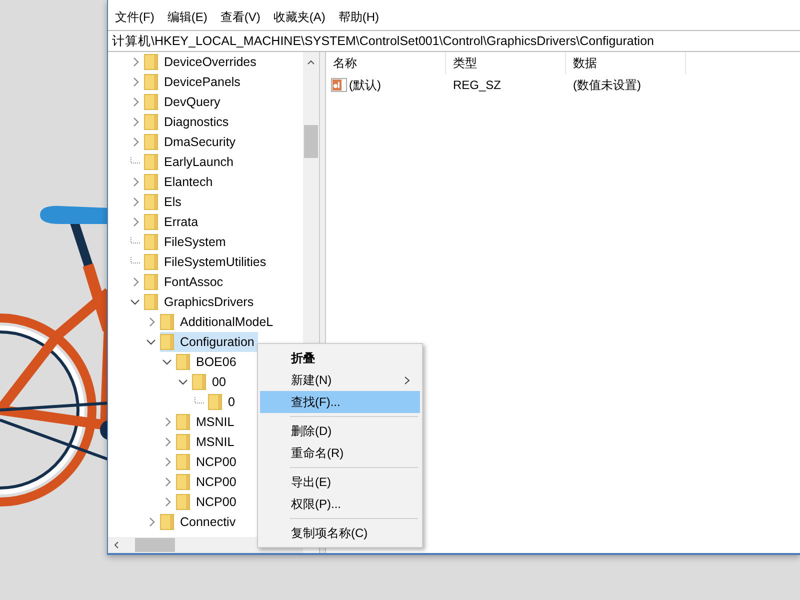 Image resolution: width=800 pixels, height=600 pixels. I want to click on column-header: 类型, so click(506, 63).